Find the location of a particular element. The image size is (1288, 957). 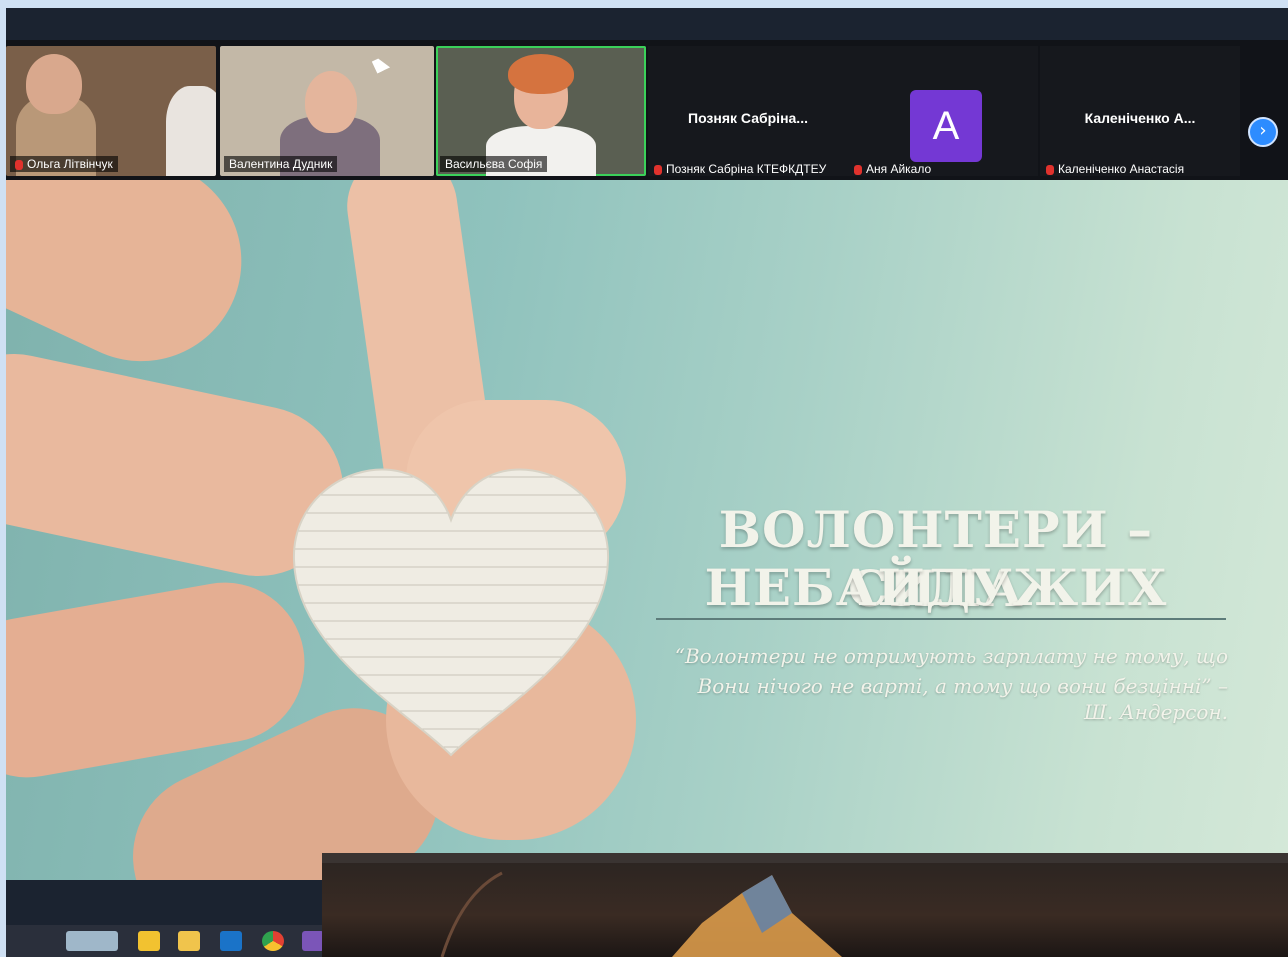

chrome-icon is located at coordinates (273, 941).